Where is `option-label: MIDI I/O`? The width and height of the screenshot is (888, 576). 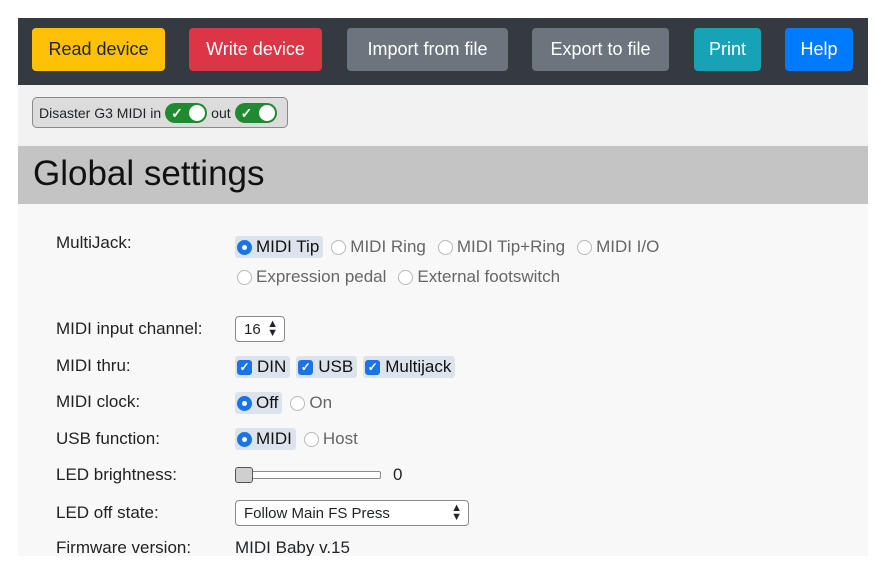 option-label: MIDI I/O is located at coordinates (628, 246).